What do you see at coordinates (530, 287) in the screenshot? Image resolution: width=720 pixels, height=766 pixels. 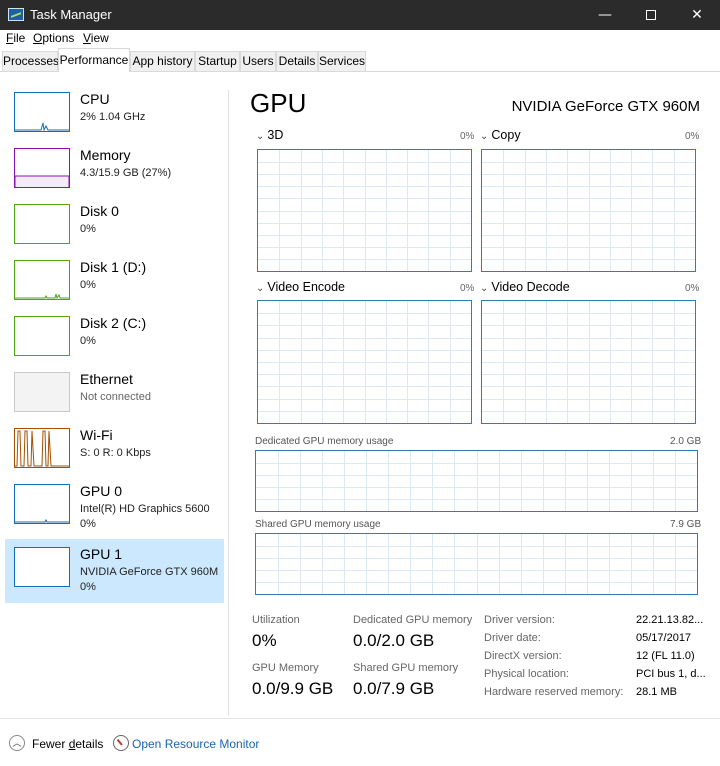 I see `engine-label: Video Decode` at bounding box center [530, 287].